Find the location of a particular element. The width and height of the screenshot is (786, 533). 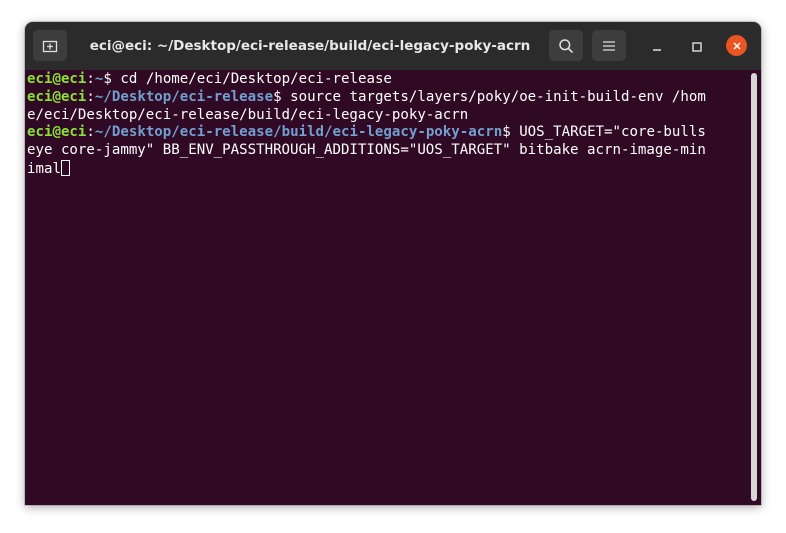

close-button is located at coordinates (736, 45).